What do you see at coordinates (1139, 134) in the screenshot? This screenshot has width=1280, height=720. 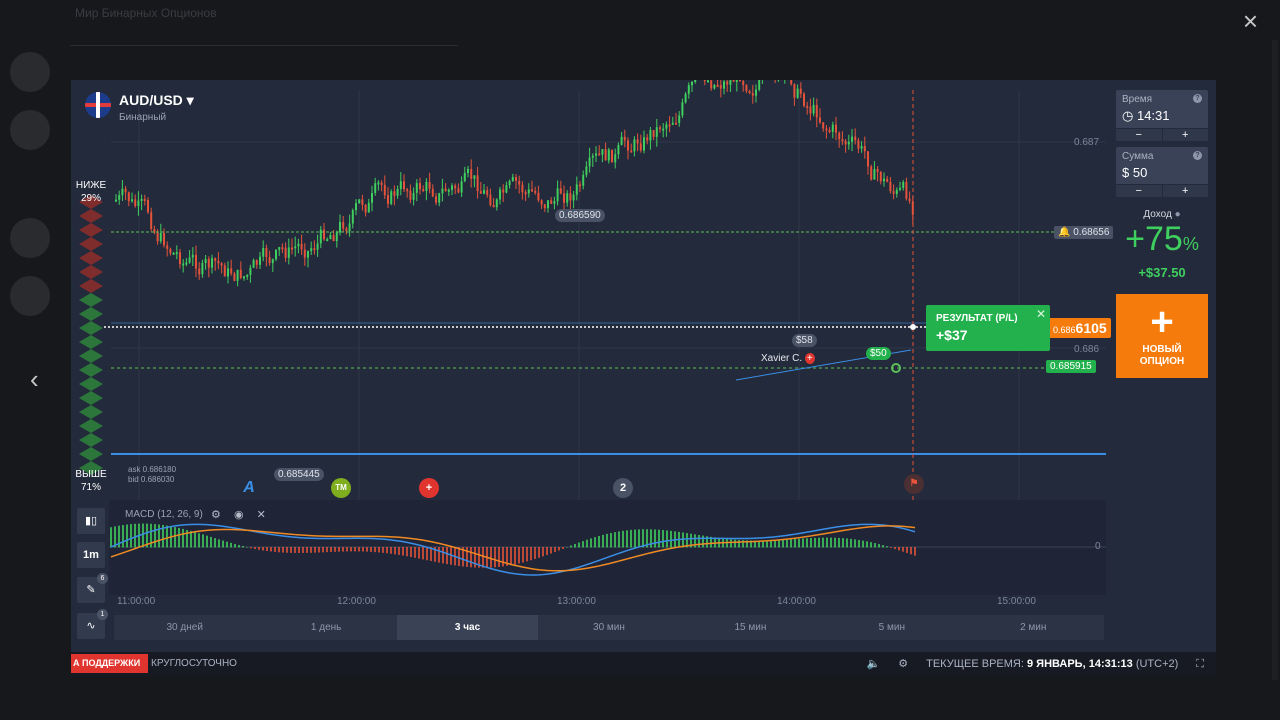 I see `time-minus-button: −` at bounding box center [1139, 134].